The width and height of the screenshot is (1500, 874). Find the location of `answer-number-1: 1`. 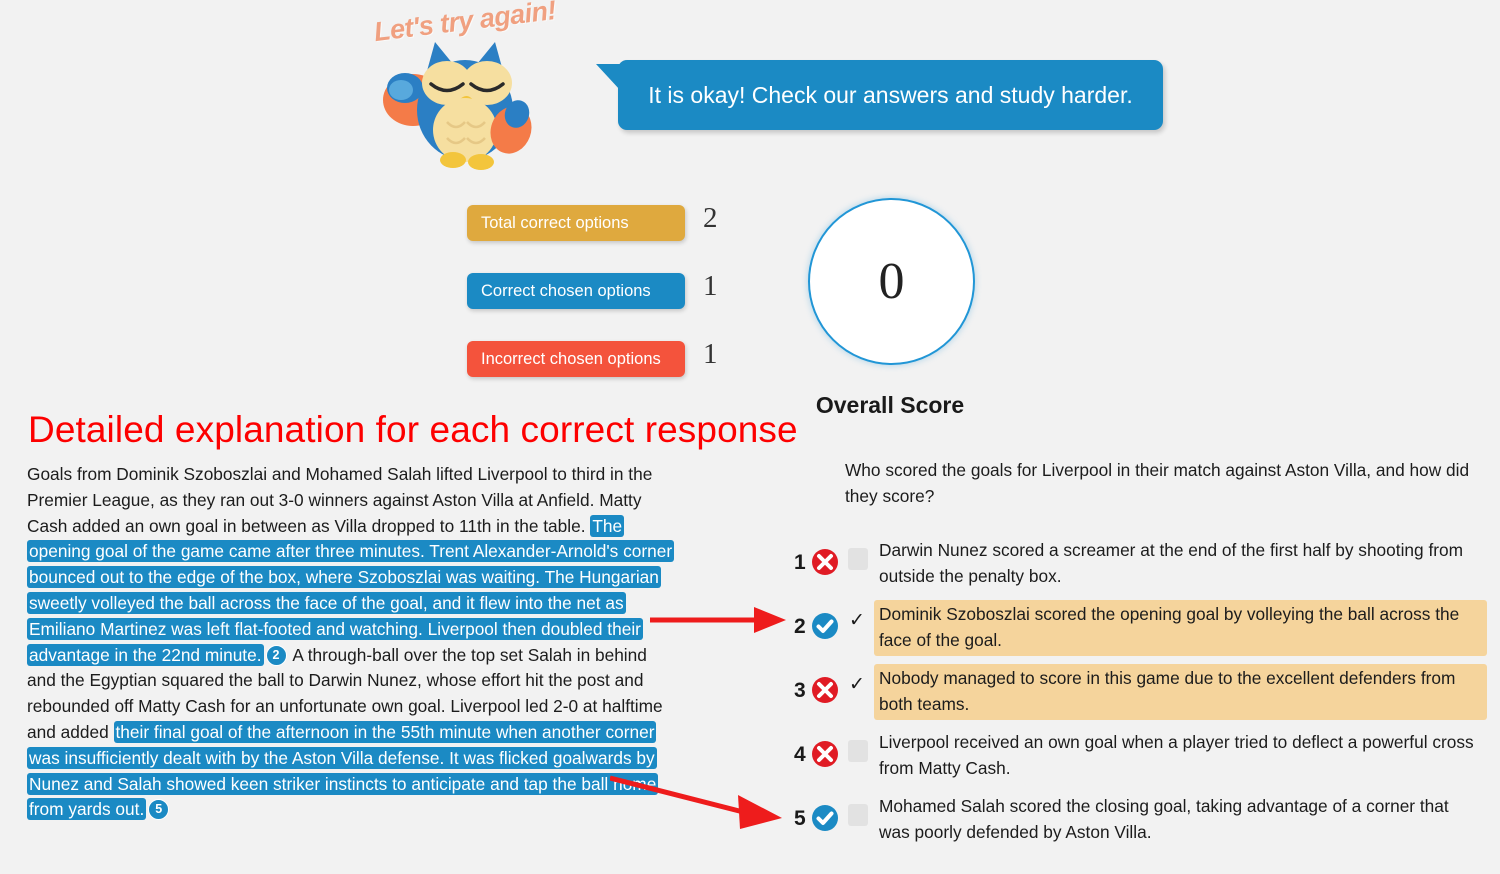

answer-number-1: 1 is located at coordinates (800, 562).